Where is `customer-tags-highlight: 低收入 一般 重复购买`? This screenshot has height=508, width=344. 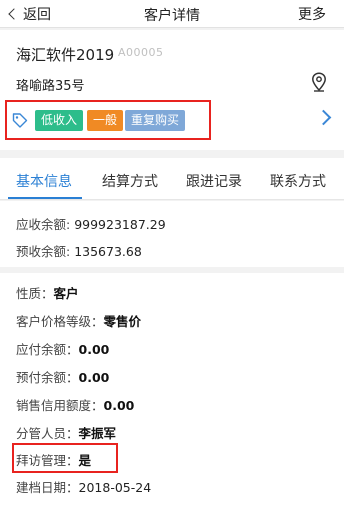
customer-tags-highlight: 低收入 一般 重复购买 is located at coordinates (108, 120).